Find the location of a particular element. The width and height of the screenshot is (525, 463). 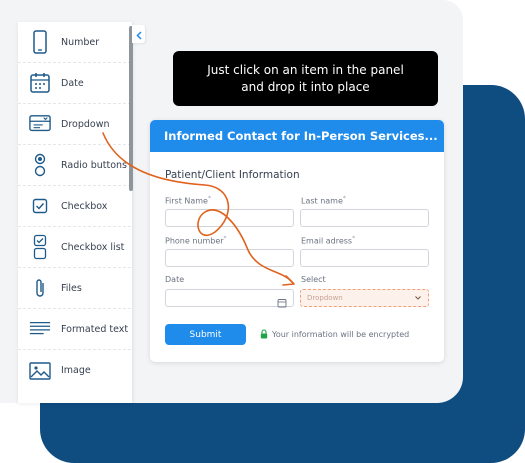

phone-input is located at coordinates (229, 258).